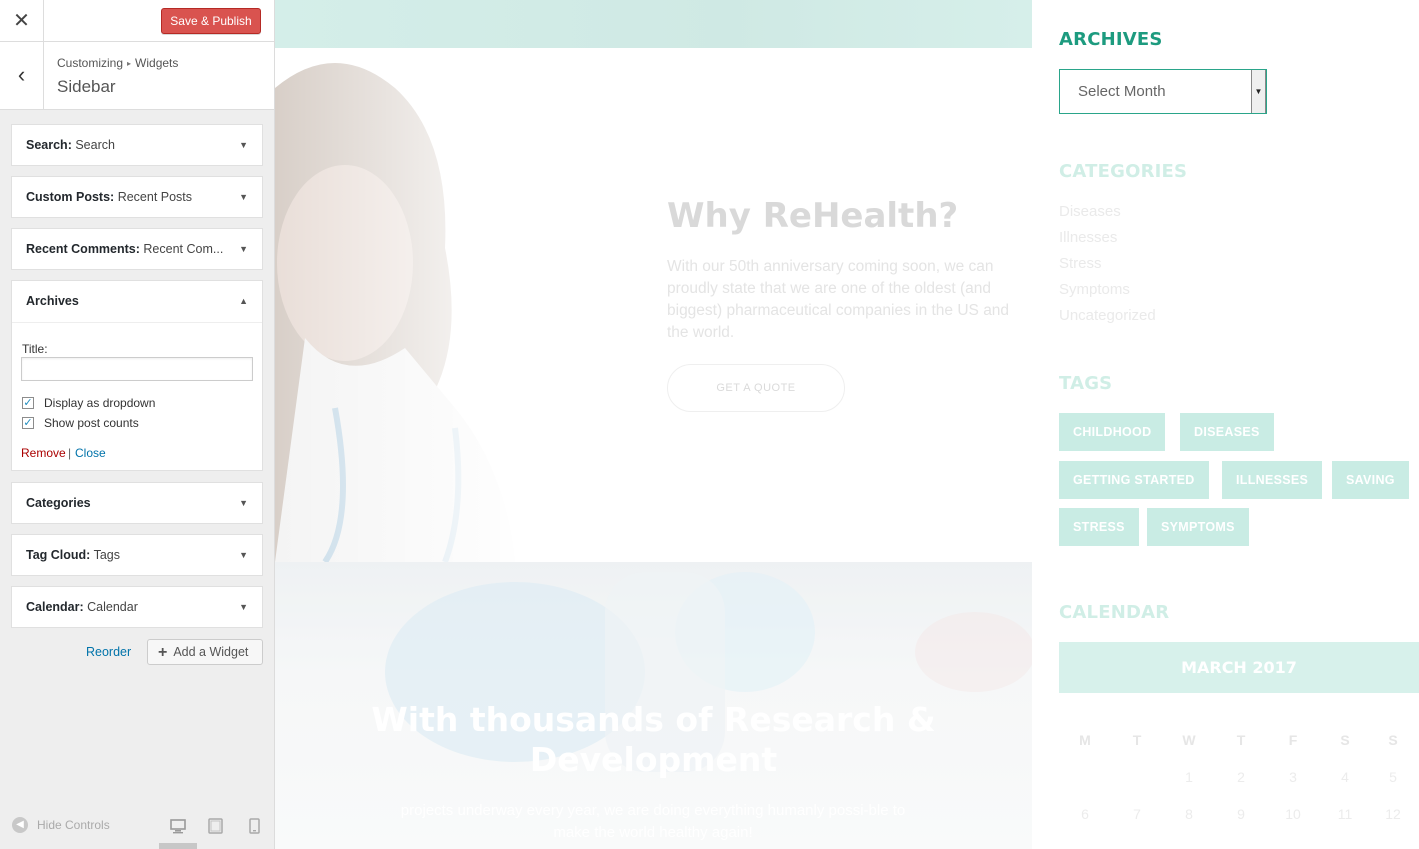 Image resolution: width=1419 pixels, height=849 pixels. I want to click on calendar-day: 3, so click(1293, 777).